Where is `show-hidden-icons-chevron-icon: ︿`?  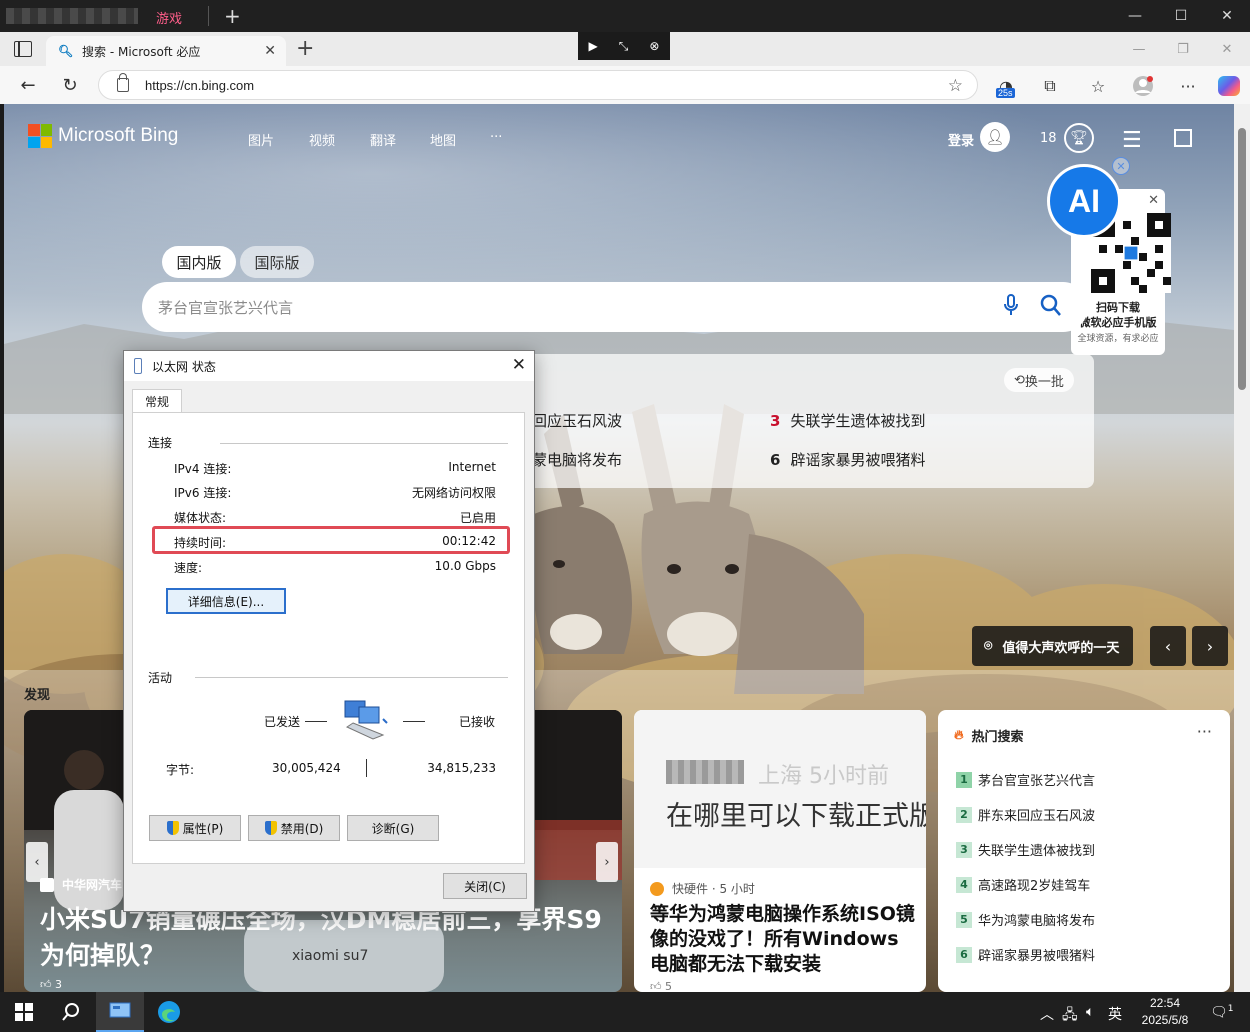
show-hidden-icons-chevron-icon: ︿ is located at coordinates (1047, 1014).